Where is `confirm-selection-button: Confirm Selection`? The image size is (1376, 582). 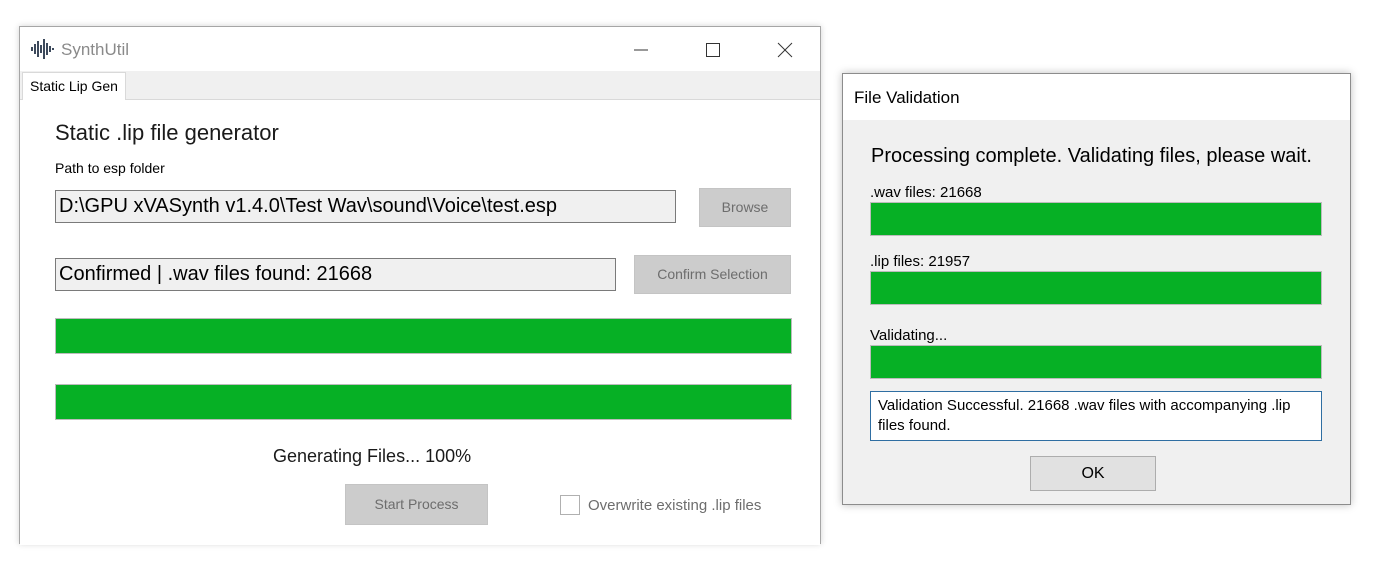 confirm-selection-button: Confirm Selection is located at coordinates (712, 274).